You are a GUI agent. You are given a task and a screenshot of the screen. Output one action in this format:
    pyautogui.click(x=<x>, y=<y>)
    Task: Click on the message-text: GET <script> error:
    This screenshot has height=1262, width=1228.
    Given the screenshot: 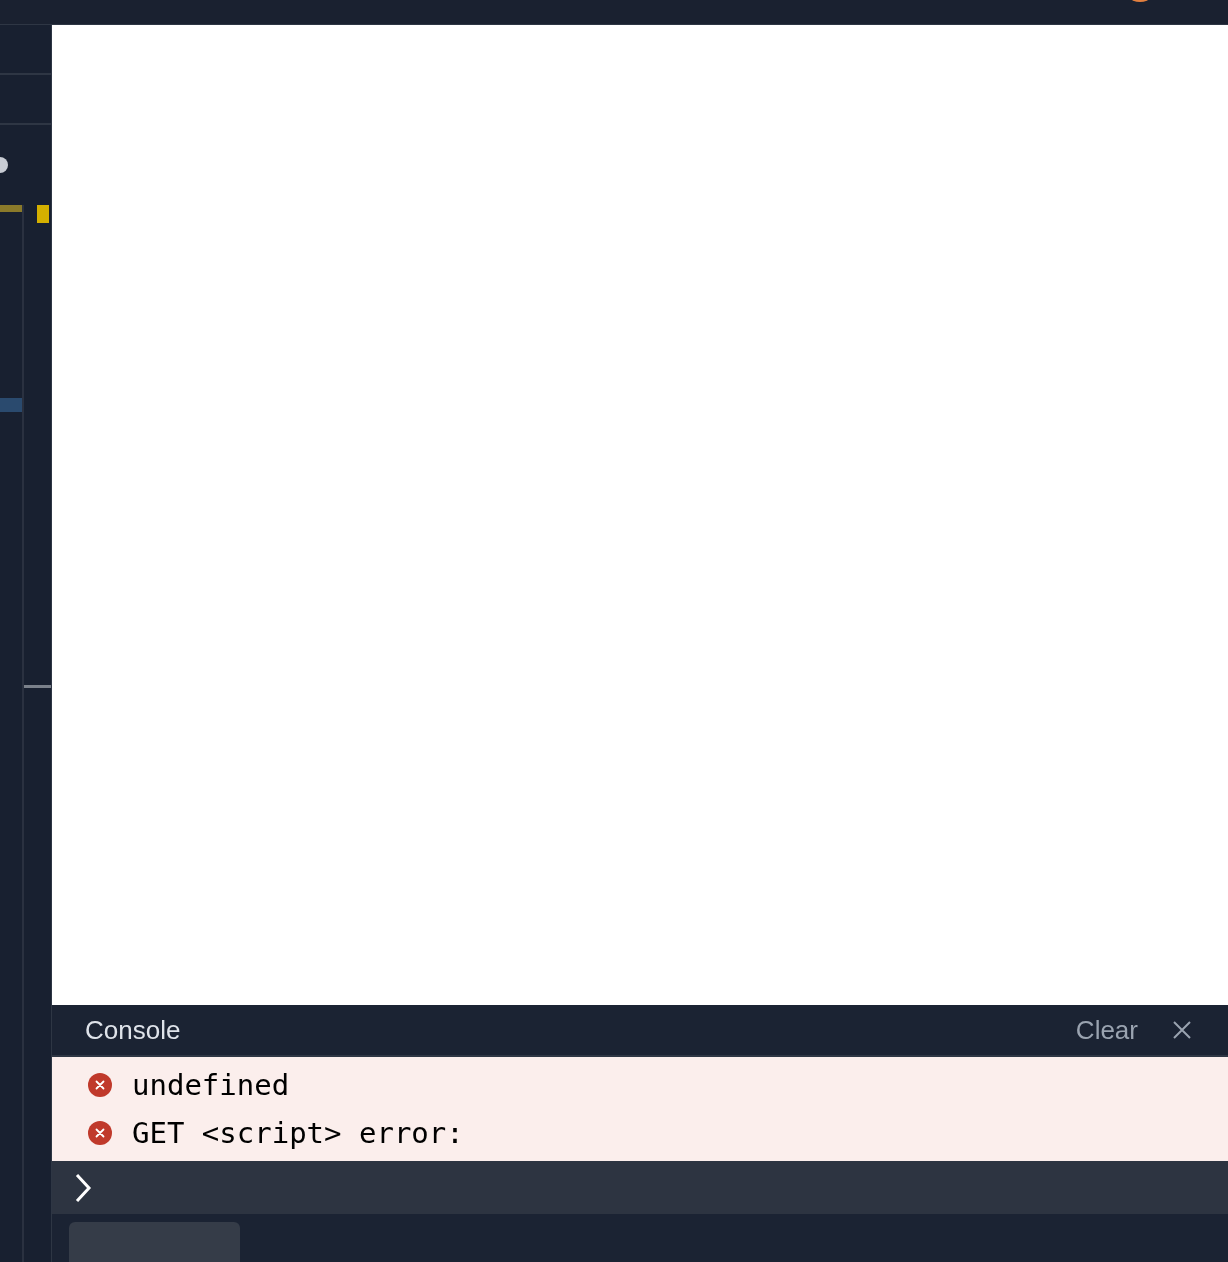 What is the action you would take?
    pyautogui.click(x=298, y=1133)
    